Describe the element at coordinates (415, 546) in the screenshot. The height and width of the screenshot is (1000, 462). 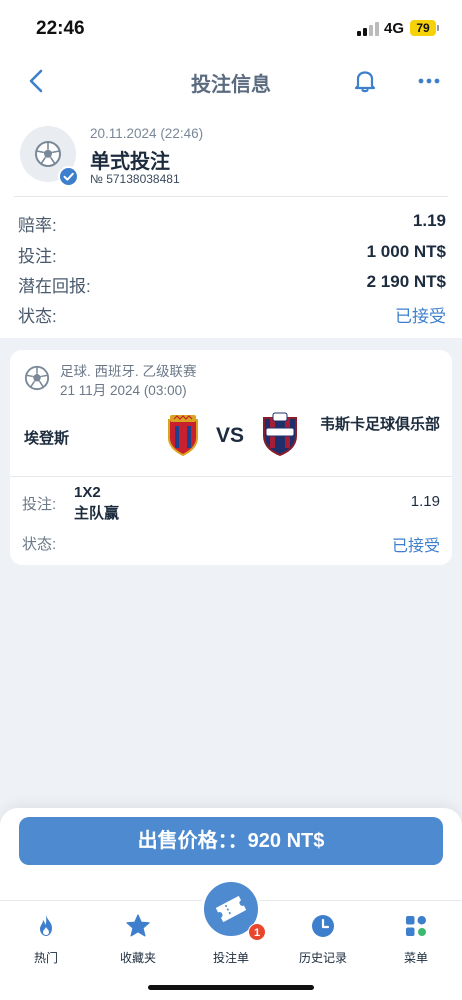
I see `event-status-badge: 已接受` at that location.